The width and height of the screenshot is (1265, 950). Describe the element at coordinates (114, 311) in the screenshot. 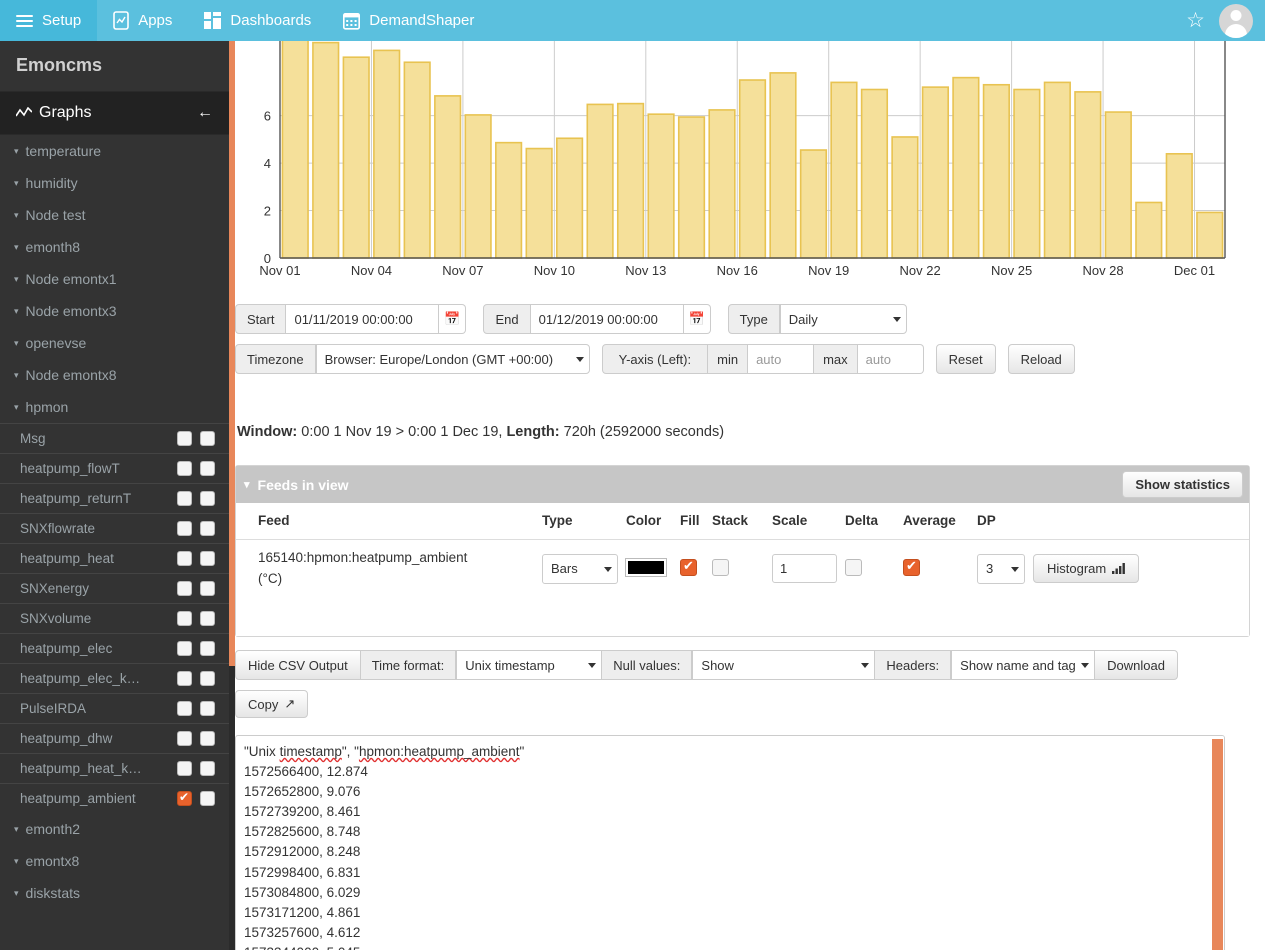

I see `sidebar-node-node-emontx3: ▾ Node emontx3` at that location.